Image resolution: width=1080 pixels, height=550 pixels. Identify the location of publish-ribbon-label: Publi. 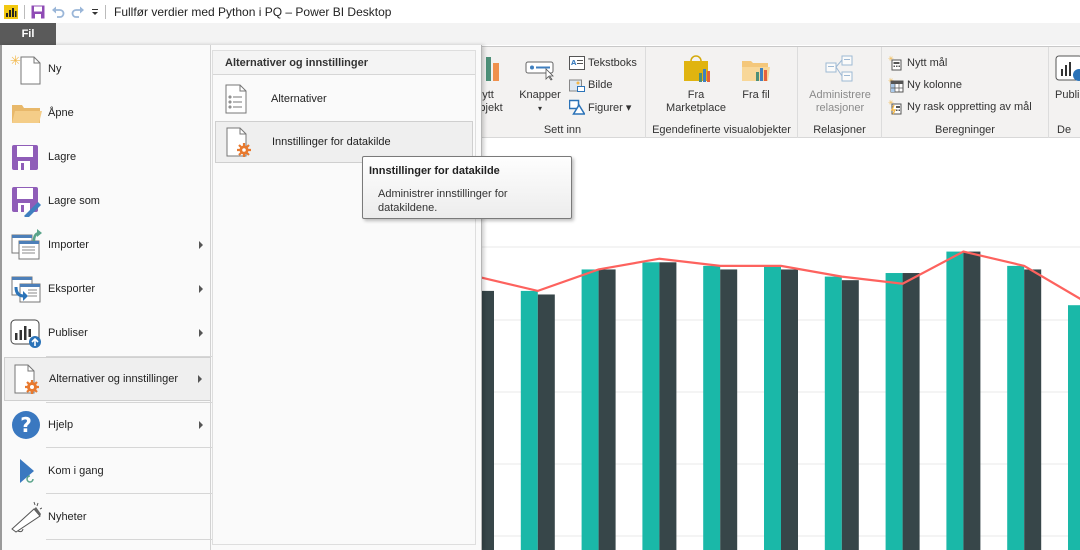
(1067, 95).